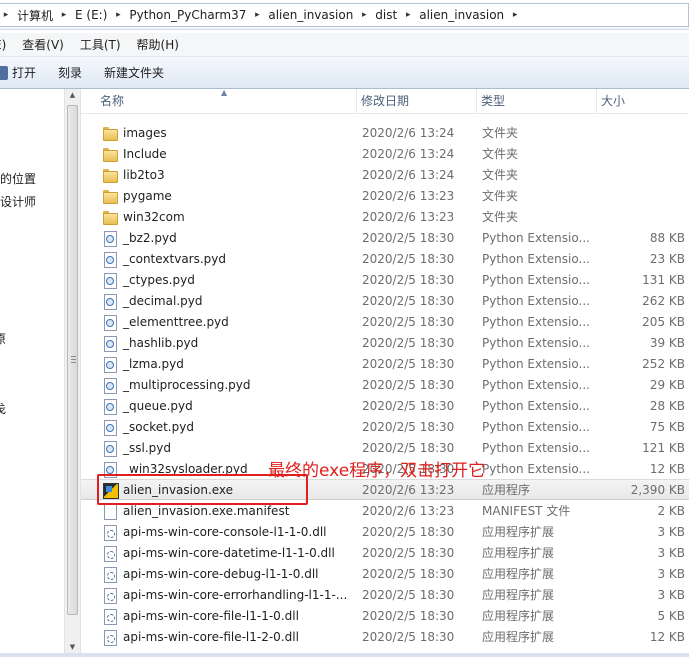 The image size is (689, 657). I want to click on file-date: 2020/2/6 13:24, so click(408, 153).